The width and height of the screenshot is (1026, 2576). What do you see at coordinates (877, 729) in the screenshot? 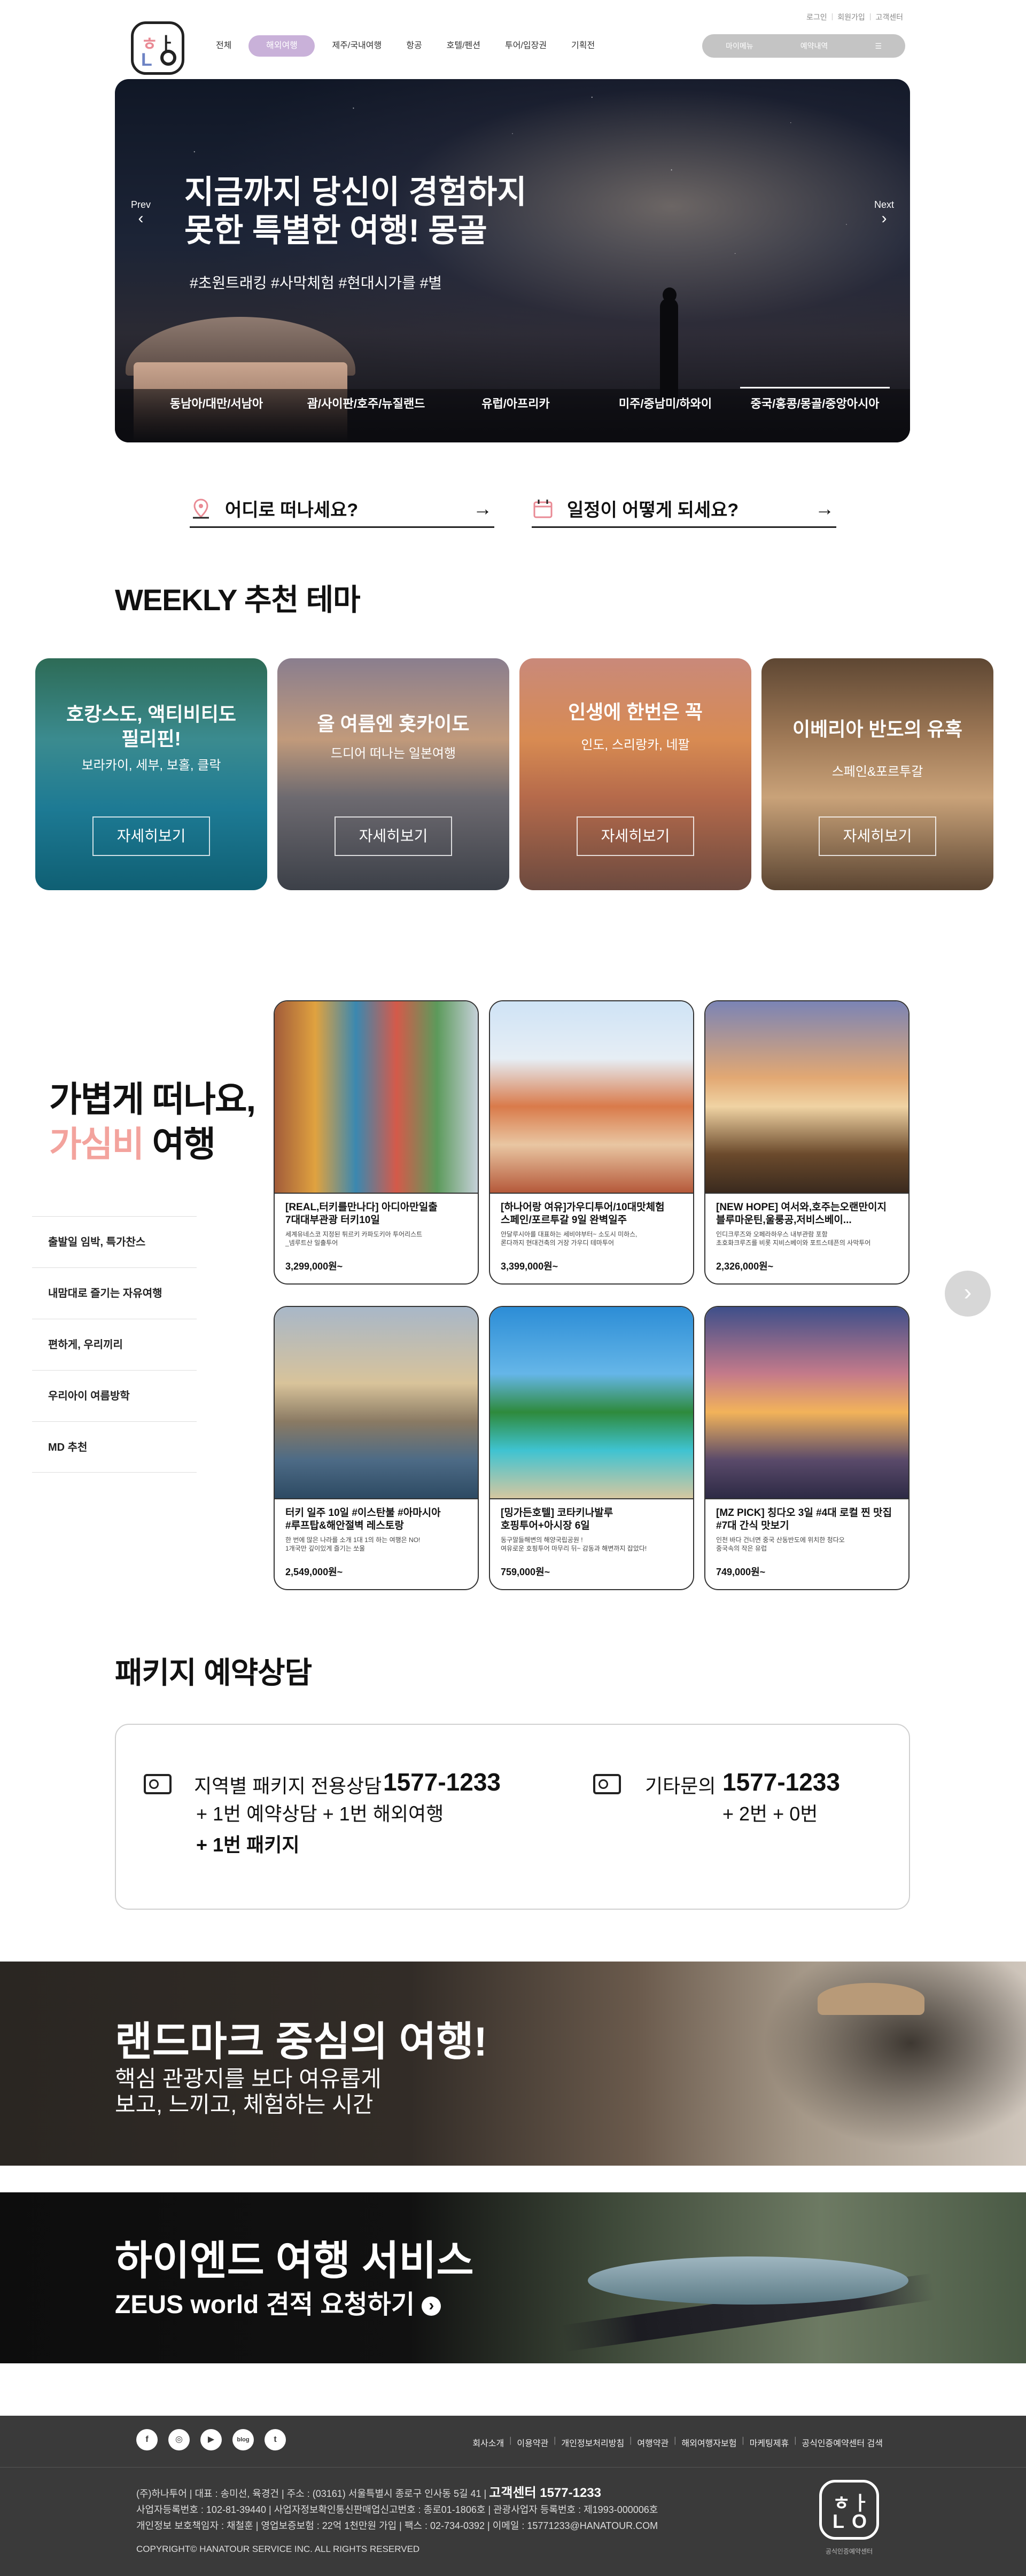
I see `theme-card-title: 이베리아 반도의 유혹` at bounding box center [877, 729].